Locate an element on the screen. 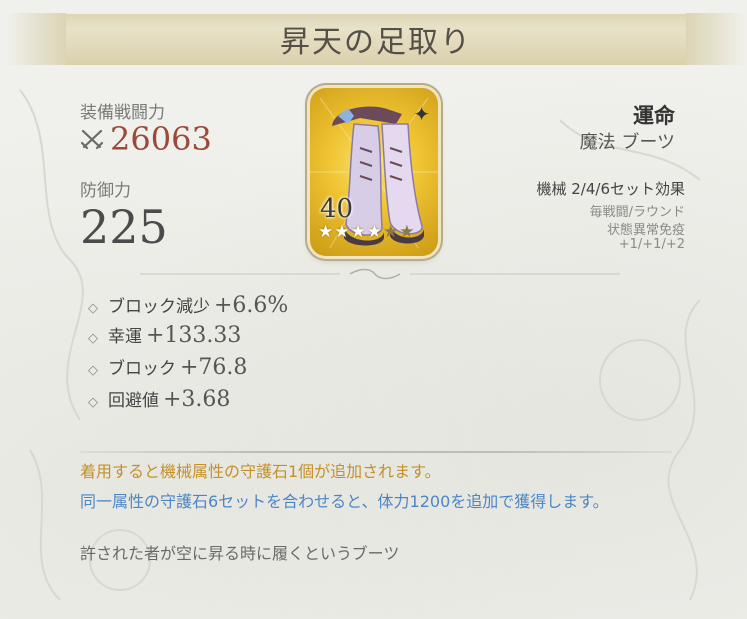 This screenshot has height=619, width=747. title-banner: 昇天の足取り is located at coordinates (376, 39).